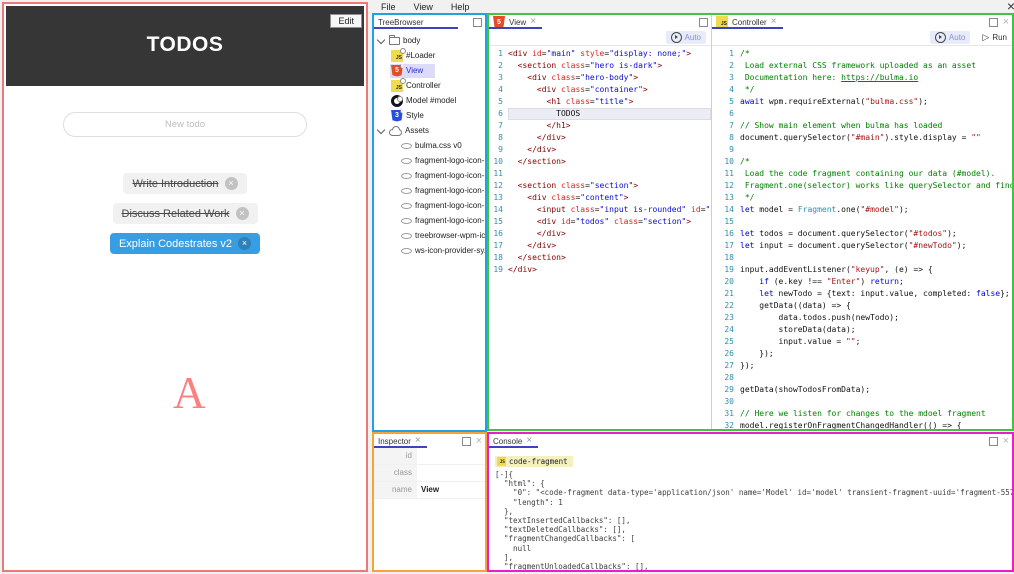 The height and width of the screenshot is (574, 1014). Describe the element at coordinates (1010, 7) in the screenshot. I see `window-close-icon: ×` at that location.